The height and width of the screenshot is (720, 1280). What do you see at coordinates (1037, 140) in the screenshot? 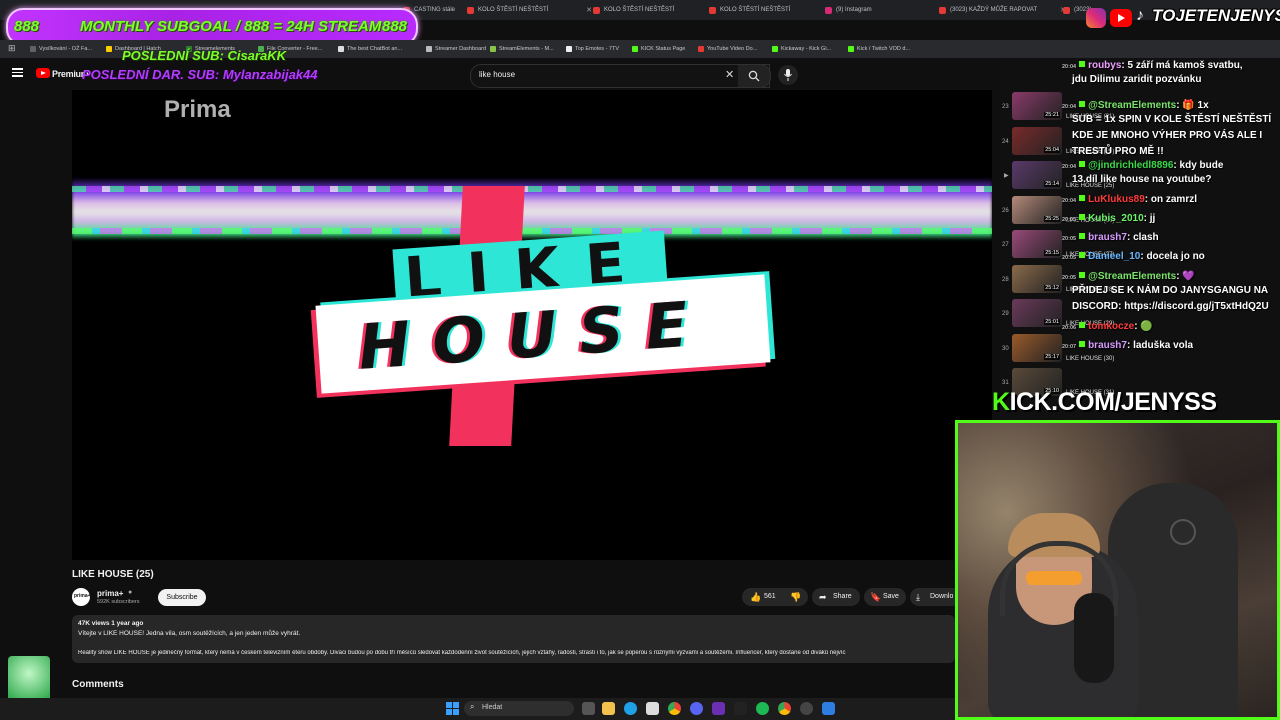
I see `playlist-thumbnail: 25:04` at bounding box center [1037, 140].